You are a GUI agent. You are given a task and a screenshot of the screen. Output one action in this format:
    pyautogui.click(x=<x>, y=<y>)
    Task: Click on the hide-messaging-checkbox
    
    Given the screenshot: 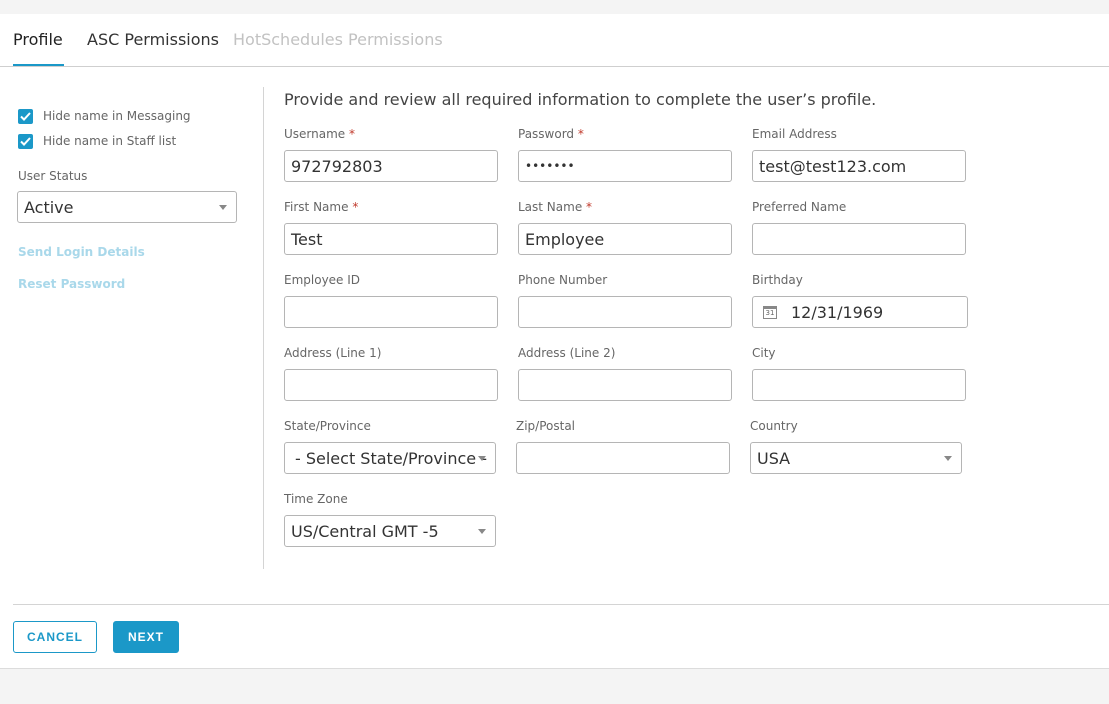 What is the action you would take?
    pyautogui.click(x=25, y=116)
    